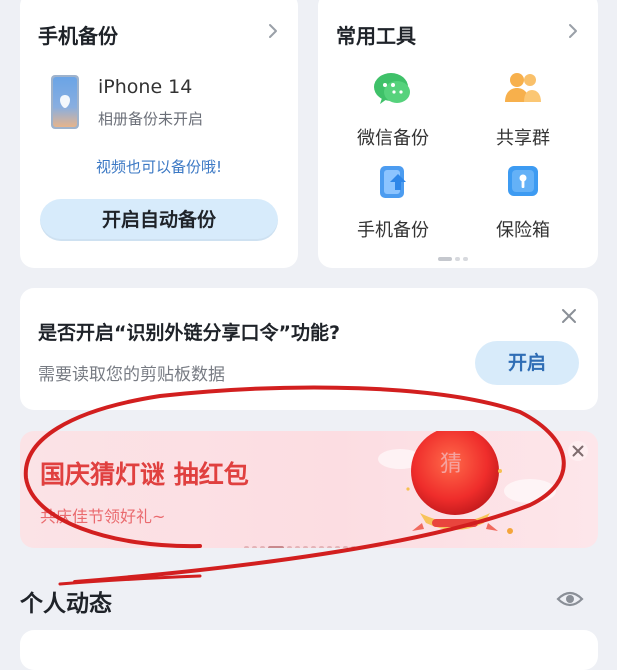 This screenshot has width=617, height=670. What do you see at coordinates (66, 604) in the screenshot?
I see `personal-activity-title: 个人动态` at bounding box center [66, 604].